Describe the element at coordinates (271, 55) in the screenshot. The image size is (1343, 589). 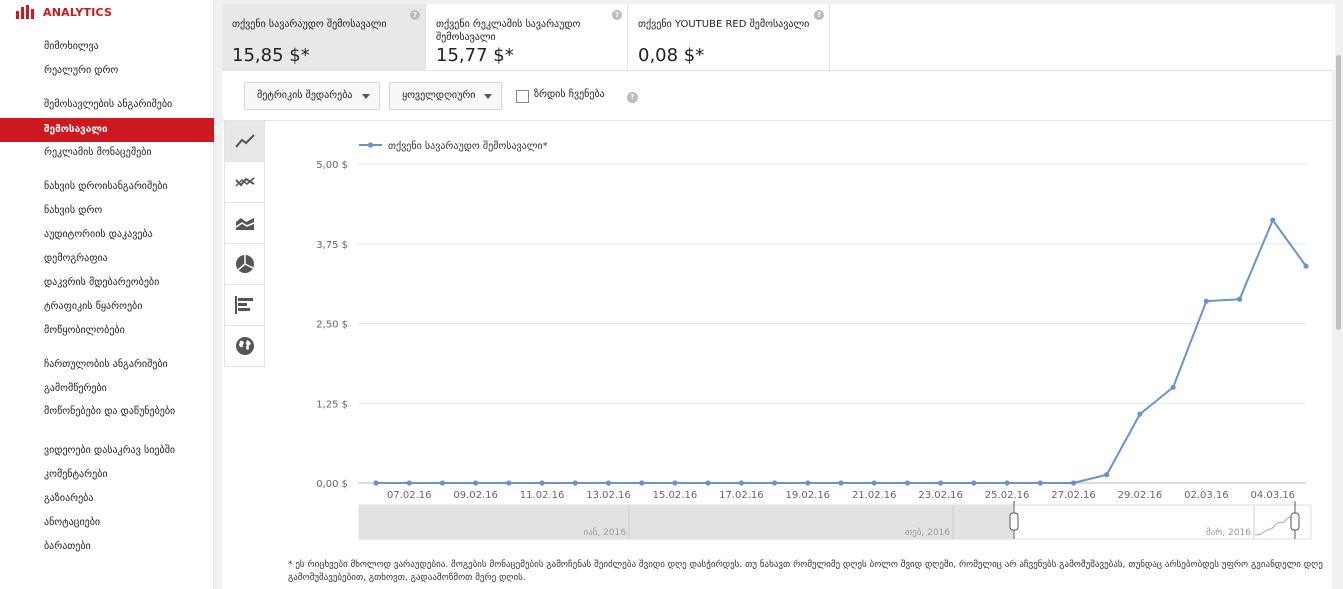
I see `metric-tile-value: 15,85 $*` at that location.